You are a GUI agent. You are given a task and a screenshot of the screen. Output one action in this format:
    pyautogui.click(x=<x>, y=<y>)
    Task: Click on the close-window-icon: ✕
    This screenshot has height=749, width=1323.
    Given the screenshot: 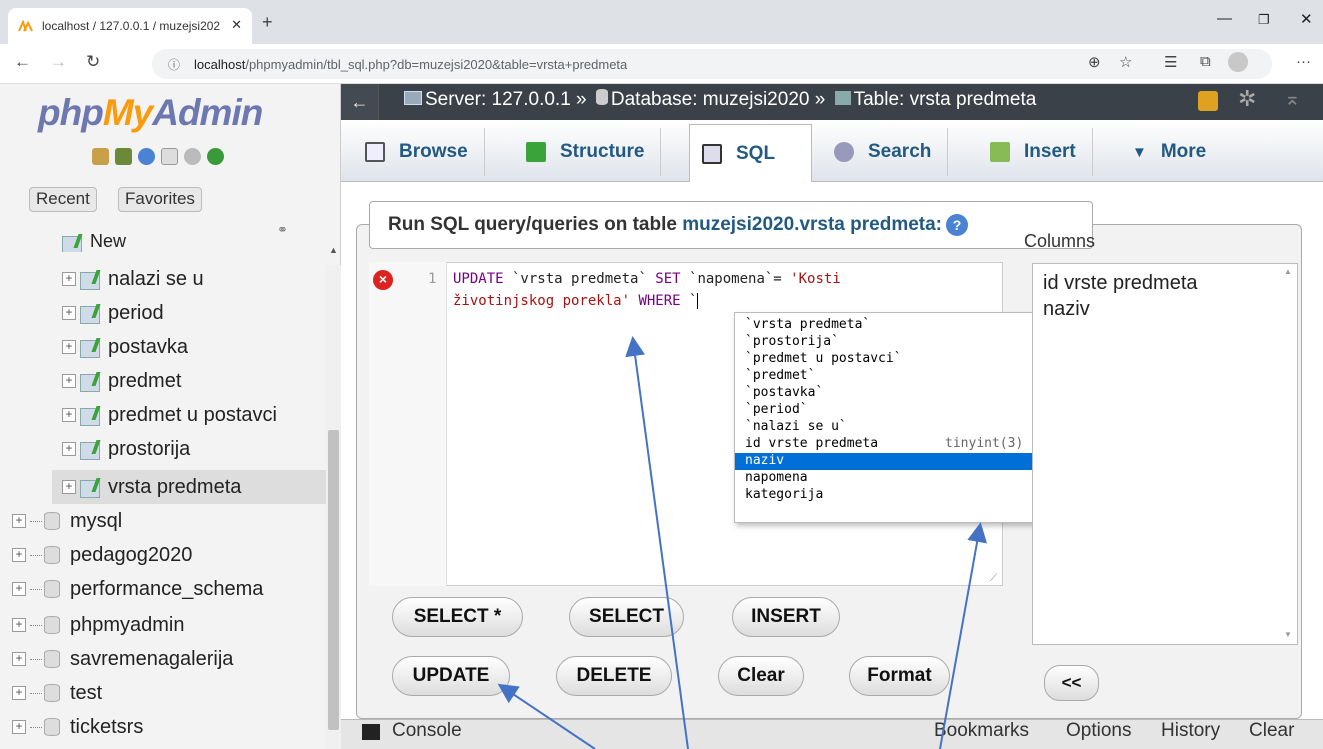 What is the action you would take?
    pyautogui.click(x=1306, y=19)
    